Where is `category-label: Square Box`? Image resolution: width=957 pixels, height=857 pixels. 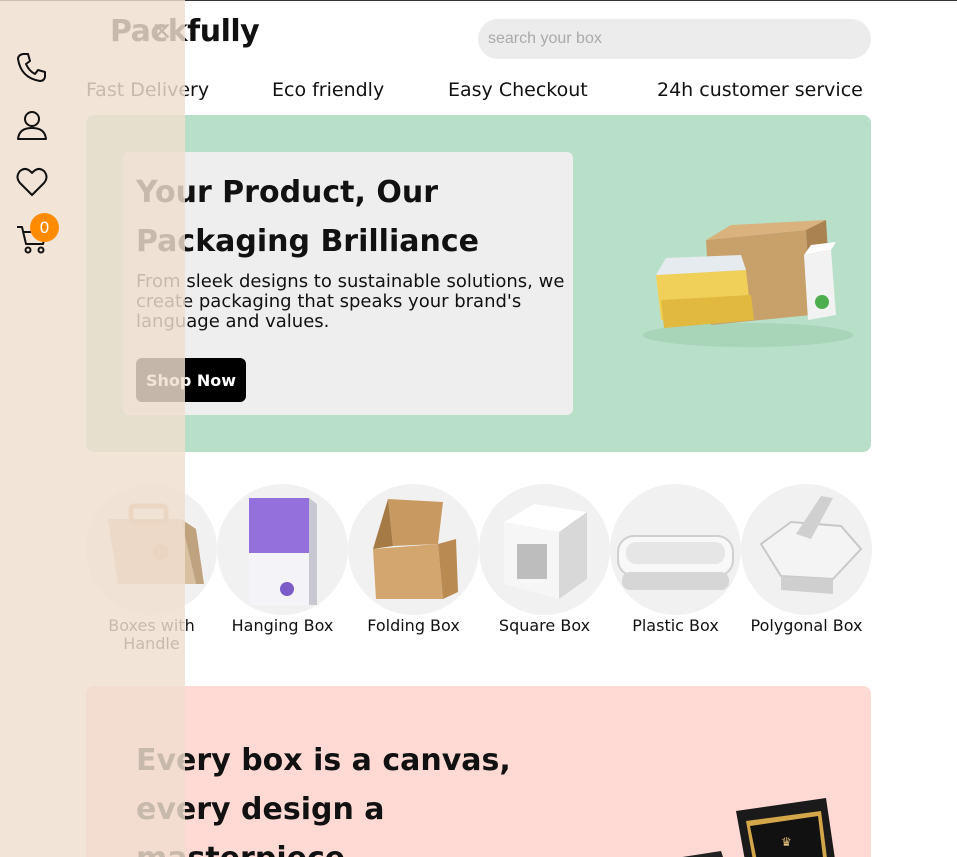 category-label: Square Box is located at coordinates (544, 625).